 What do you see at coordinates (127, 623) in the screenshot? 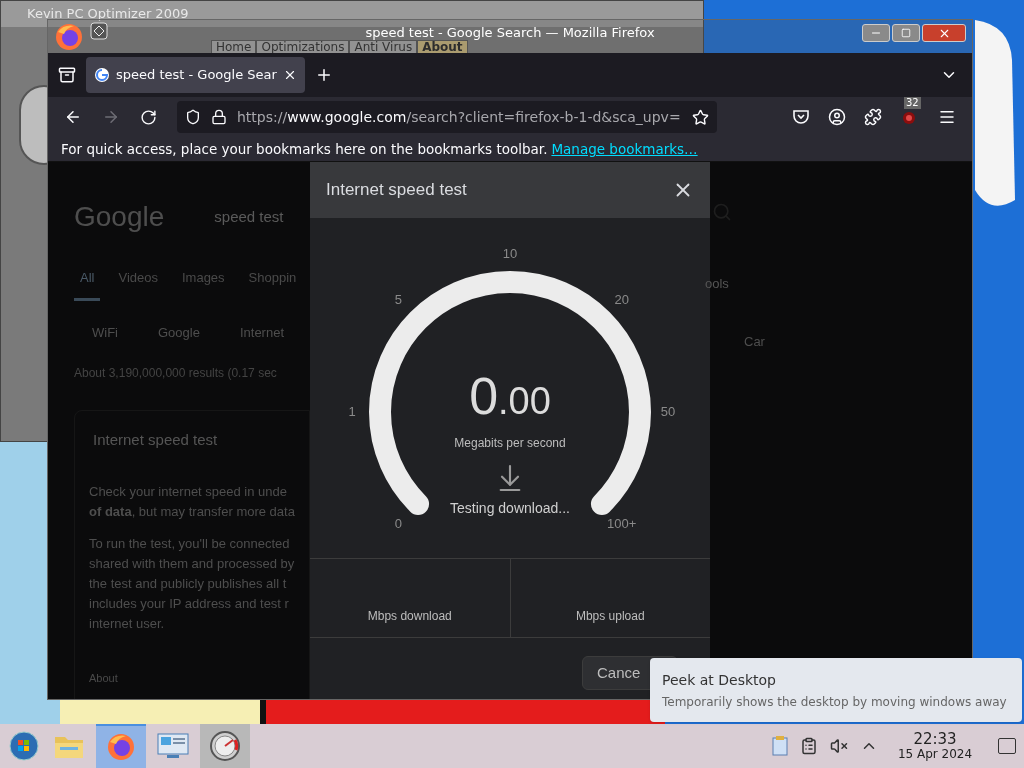
I see `description-line: internet user.` at bounding box center [127, 623].